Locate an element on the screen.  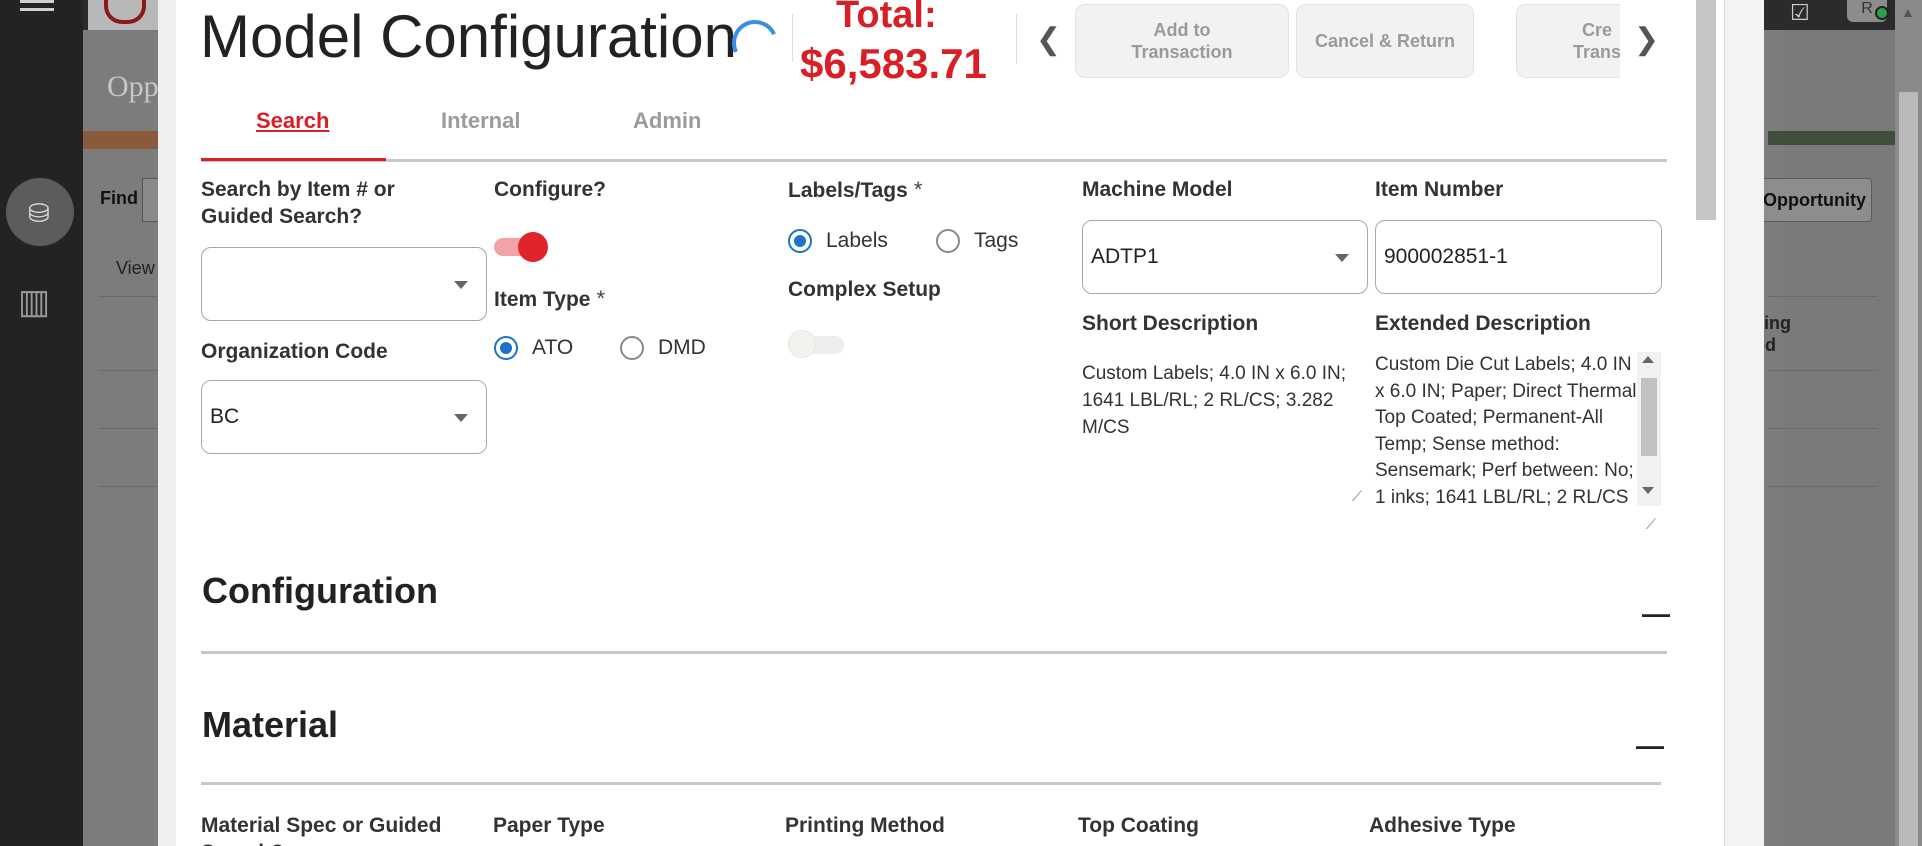
scroll-up-icon is located at coordinates (1648, 359).